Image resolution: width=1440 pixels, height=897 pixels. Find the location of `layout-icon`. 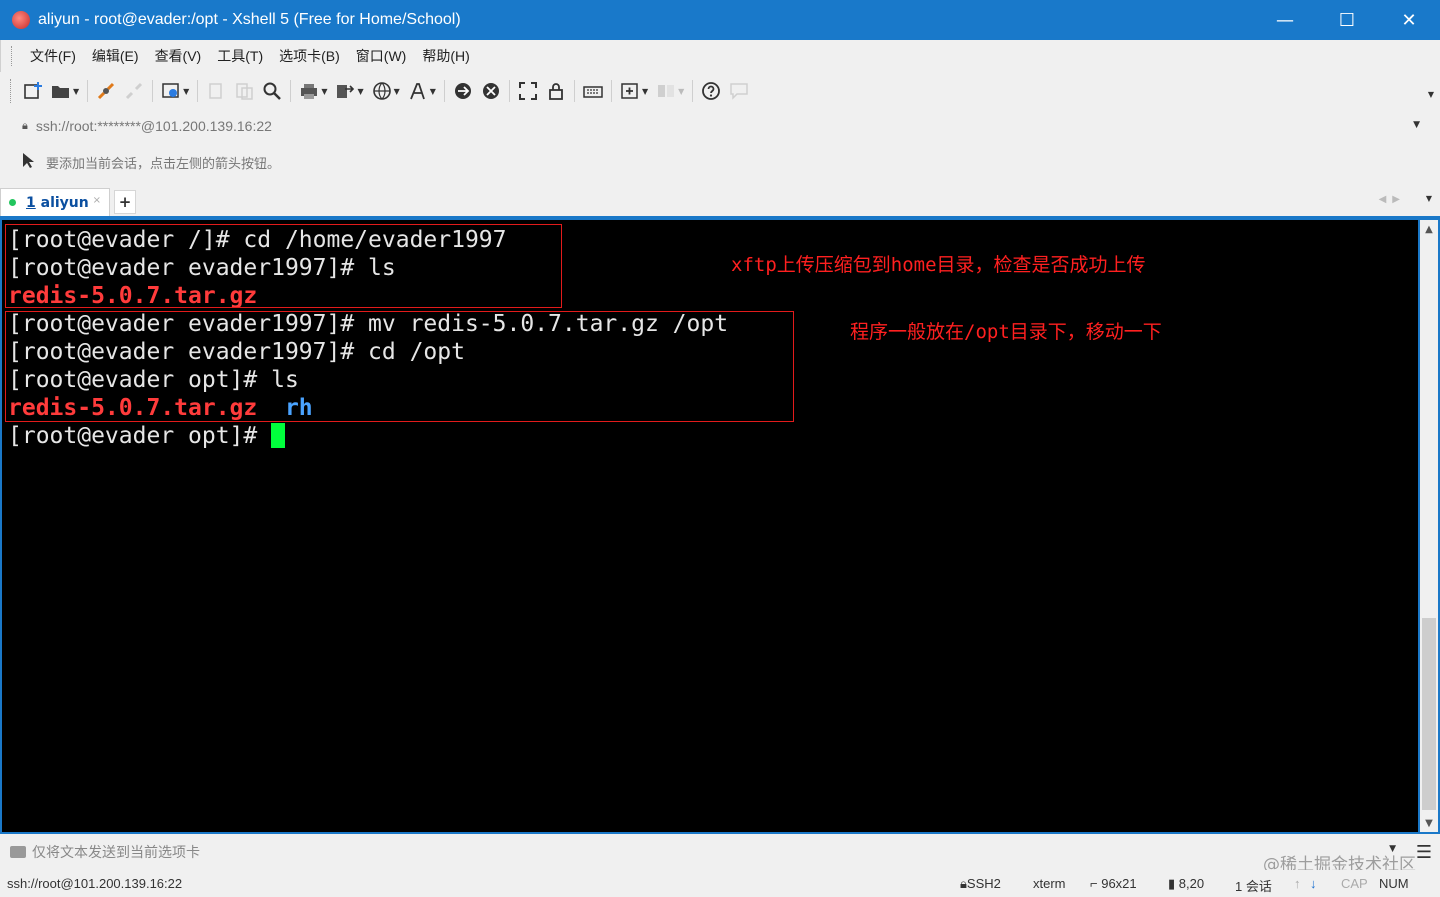

layout-icon is located at coordinates (666, 91).